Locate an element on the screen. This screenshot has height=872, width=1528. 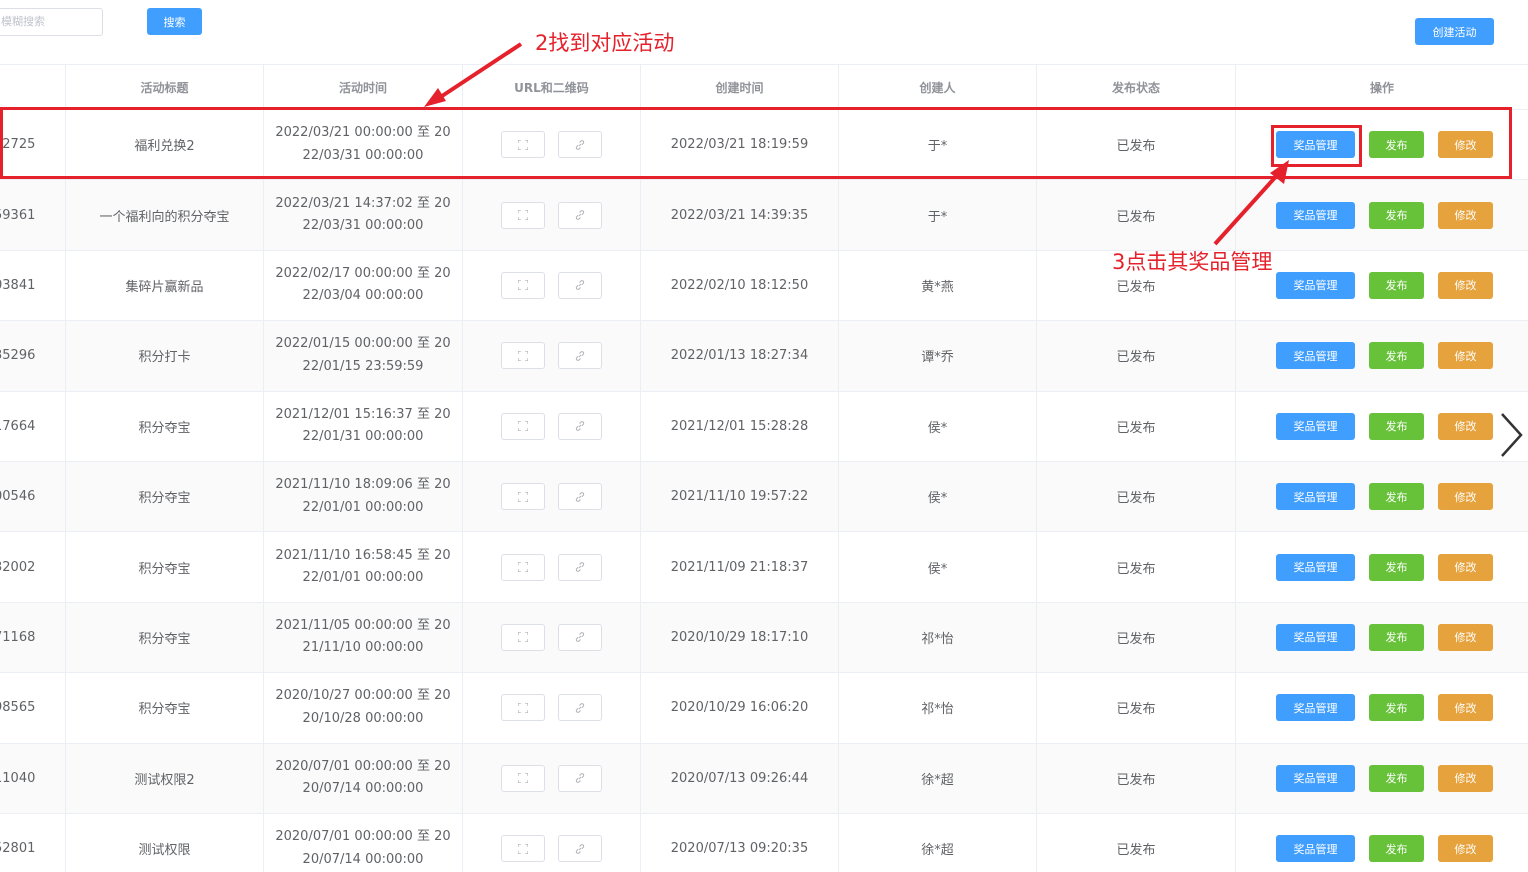
search-input: 模糊搜索 is located at coordinates (51, 22).